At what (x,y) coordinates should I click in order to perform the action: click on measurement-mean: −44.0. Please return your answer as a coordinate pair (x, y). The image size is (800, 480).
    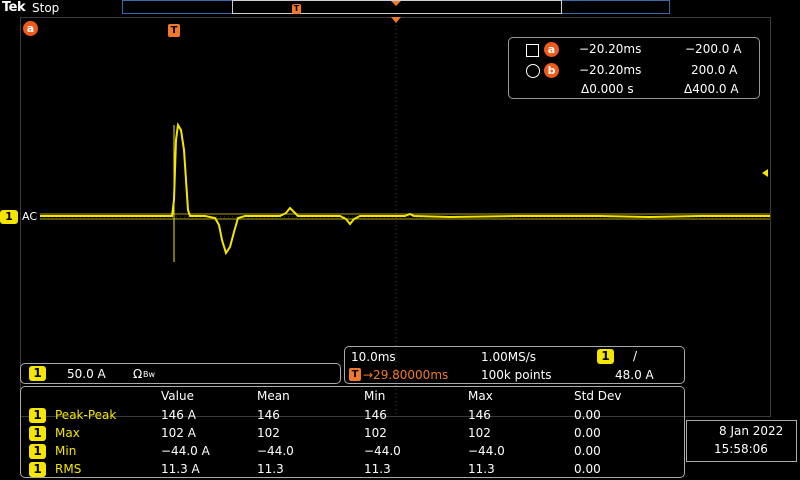
    Looking at the image, I should click on (275, 451).